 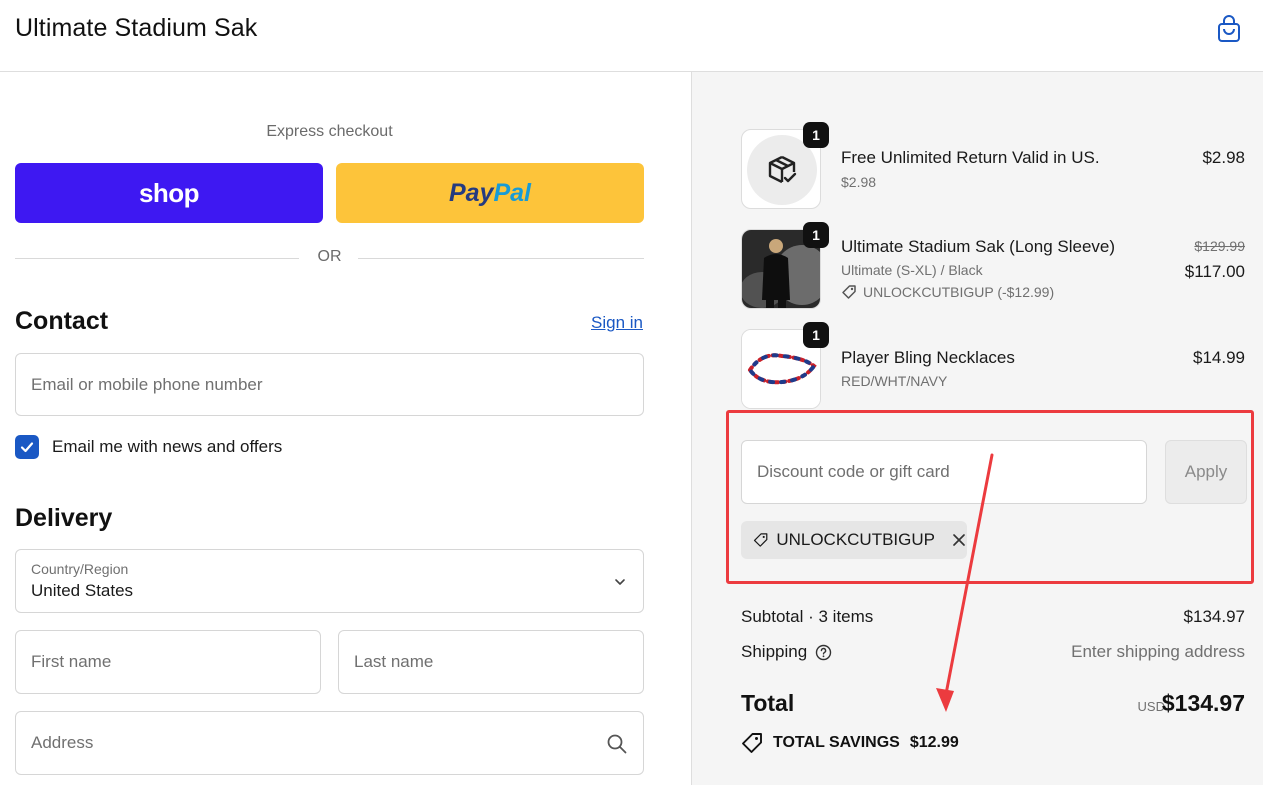 I want to click on delivery-title: Delivery, so click(x=64, y=518).